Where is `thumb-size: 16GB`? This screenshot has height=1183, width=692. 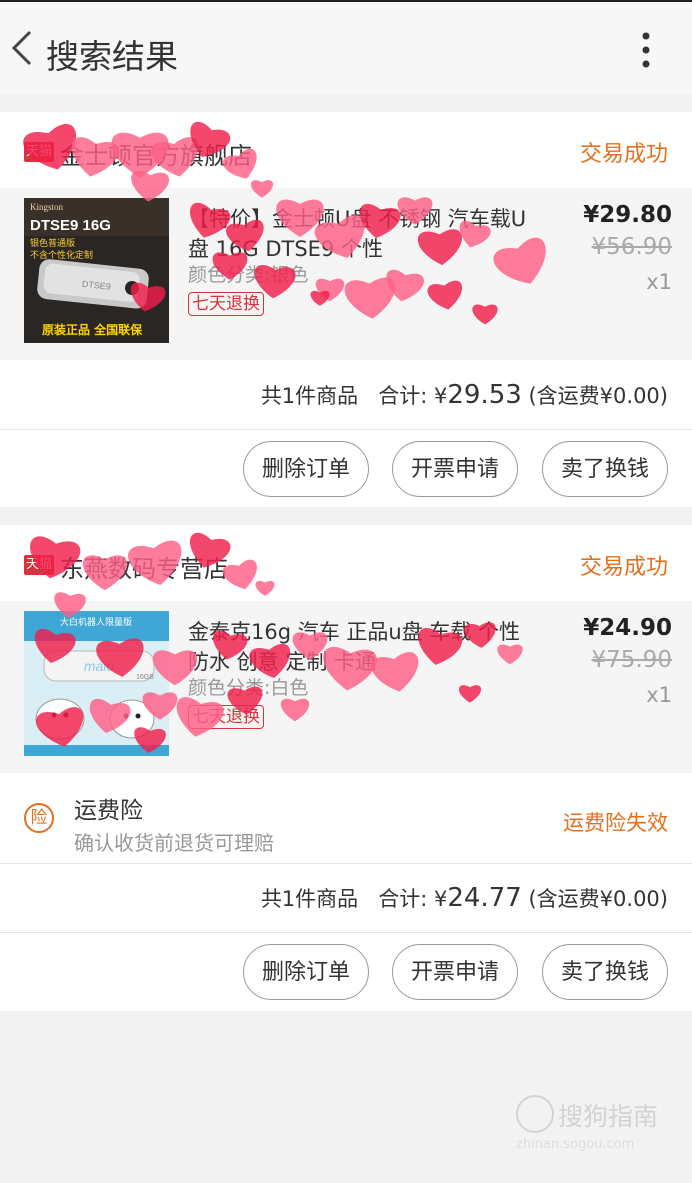
thumb-size: 16GB is located at coordinates (145, 677).